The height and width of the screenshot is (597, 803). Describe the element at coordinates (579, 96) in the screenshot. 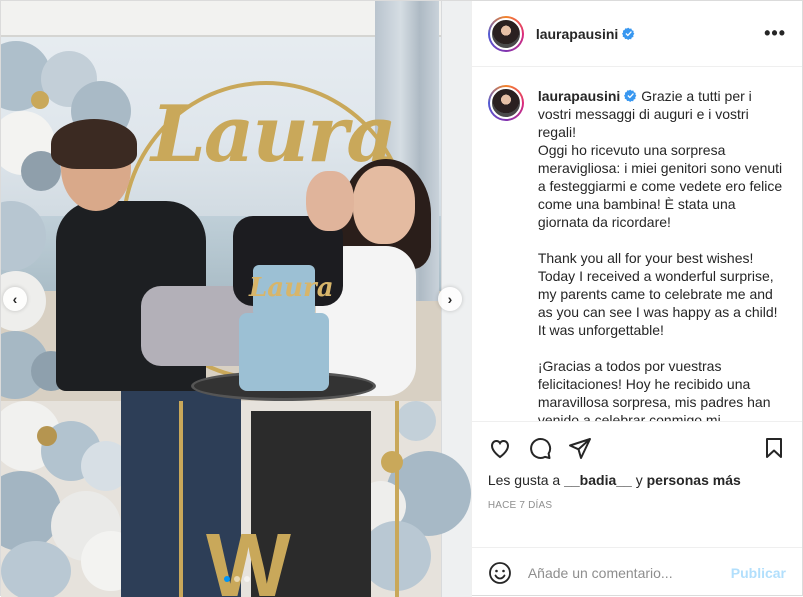

I see `caption-username: laurapausini` at that location.